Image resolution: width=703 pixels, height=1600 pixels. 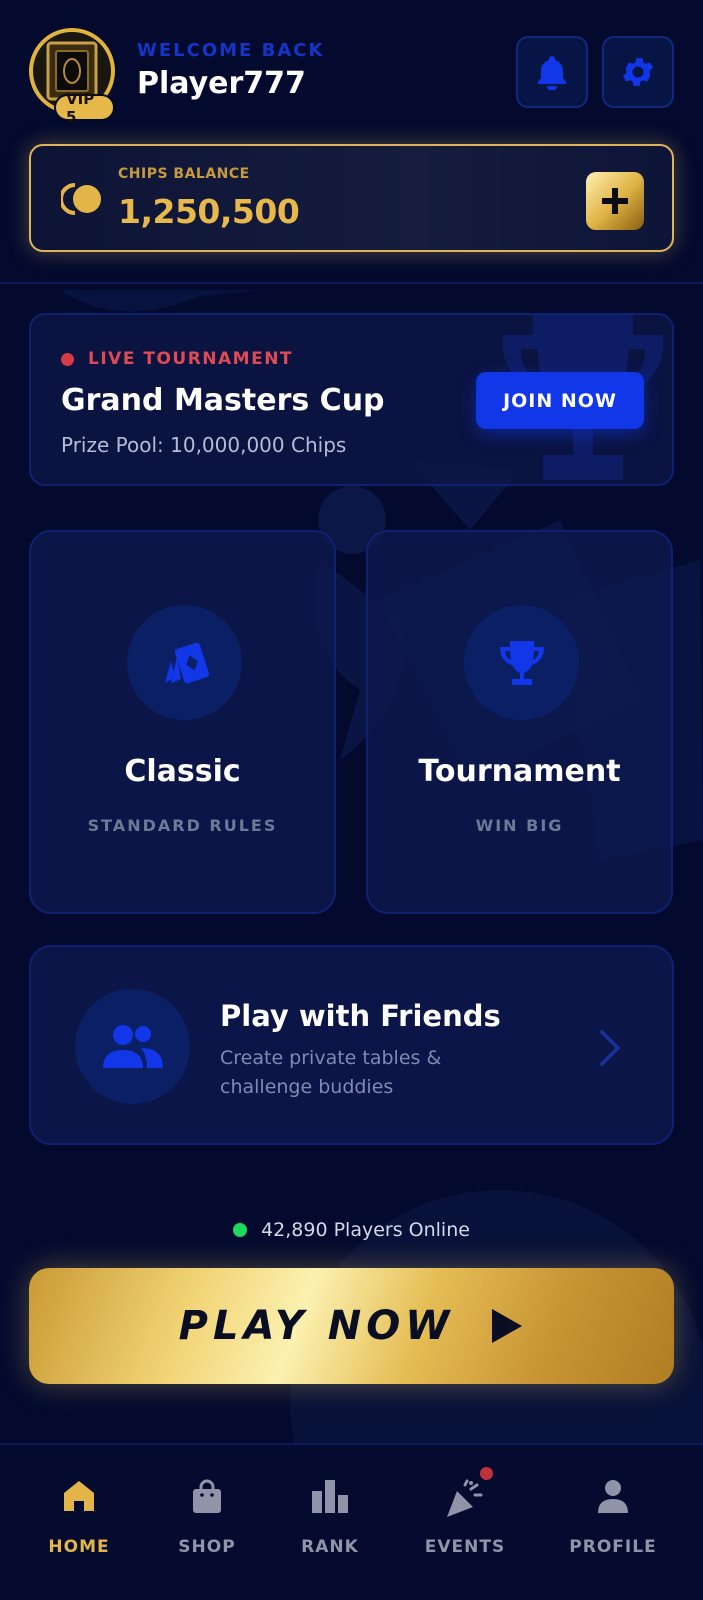 I want to click on join-now-button: JOIN NOW, so click(x=560, y=400).